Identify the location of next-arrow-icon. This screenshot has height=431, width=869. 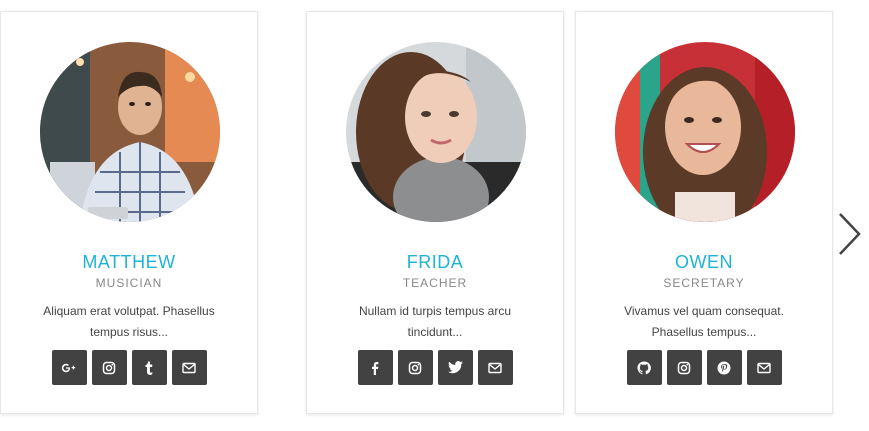
(849, 234).